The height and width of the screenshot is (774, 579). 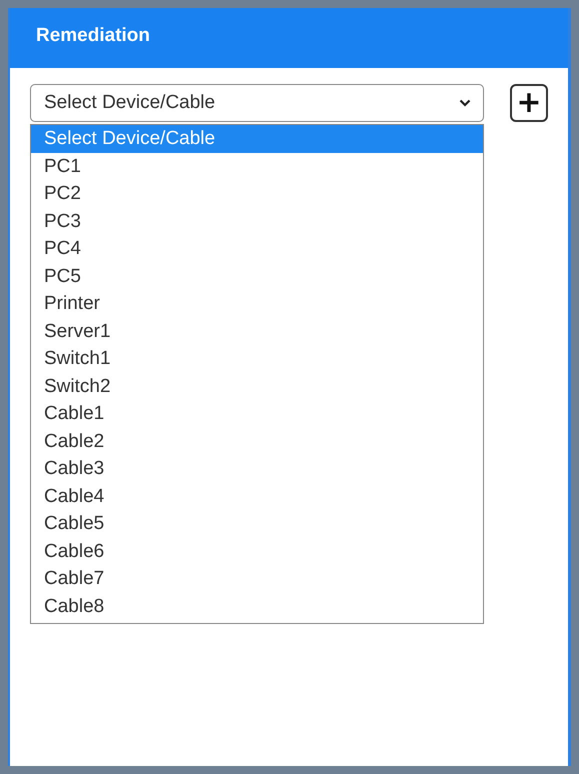 What do you see at coordinates (529, 103) in the screenshot?
I see `add-button: +` at bounding box center [529, 103].